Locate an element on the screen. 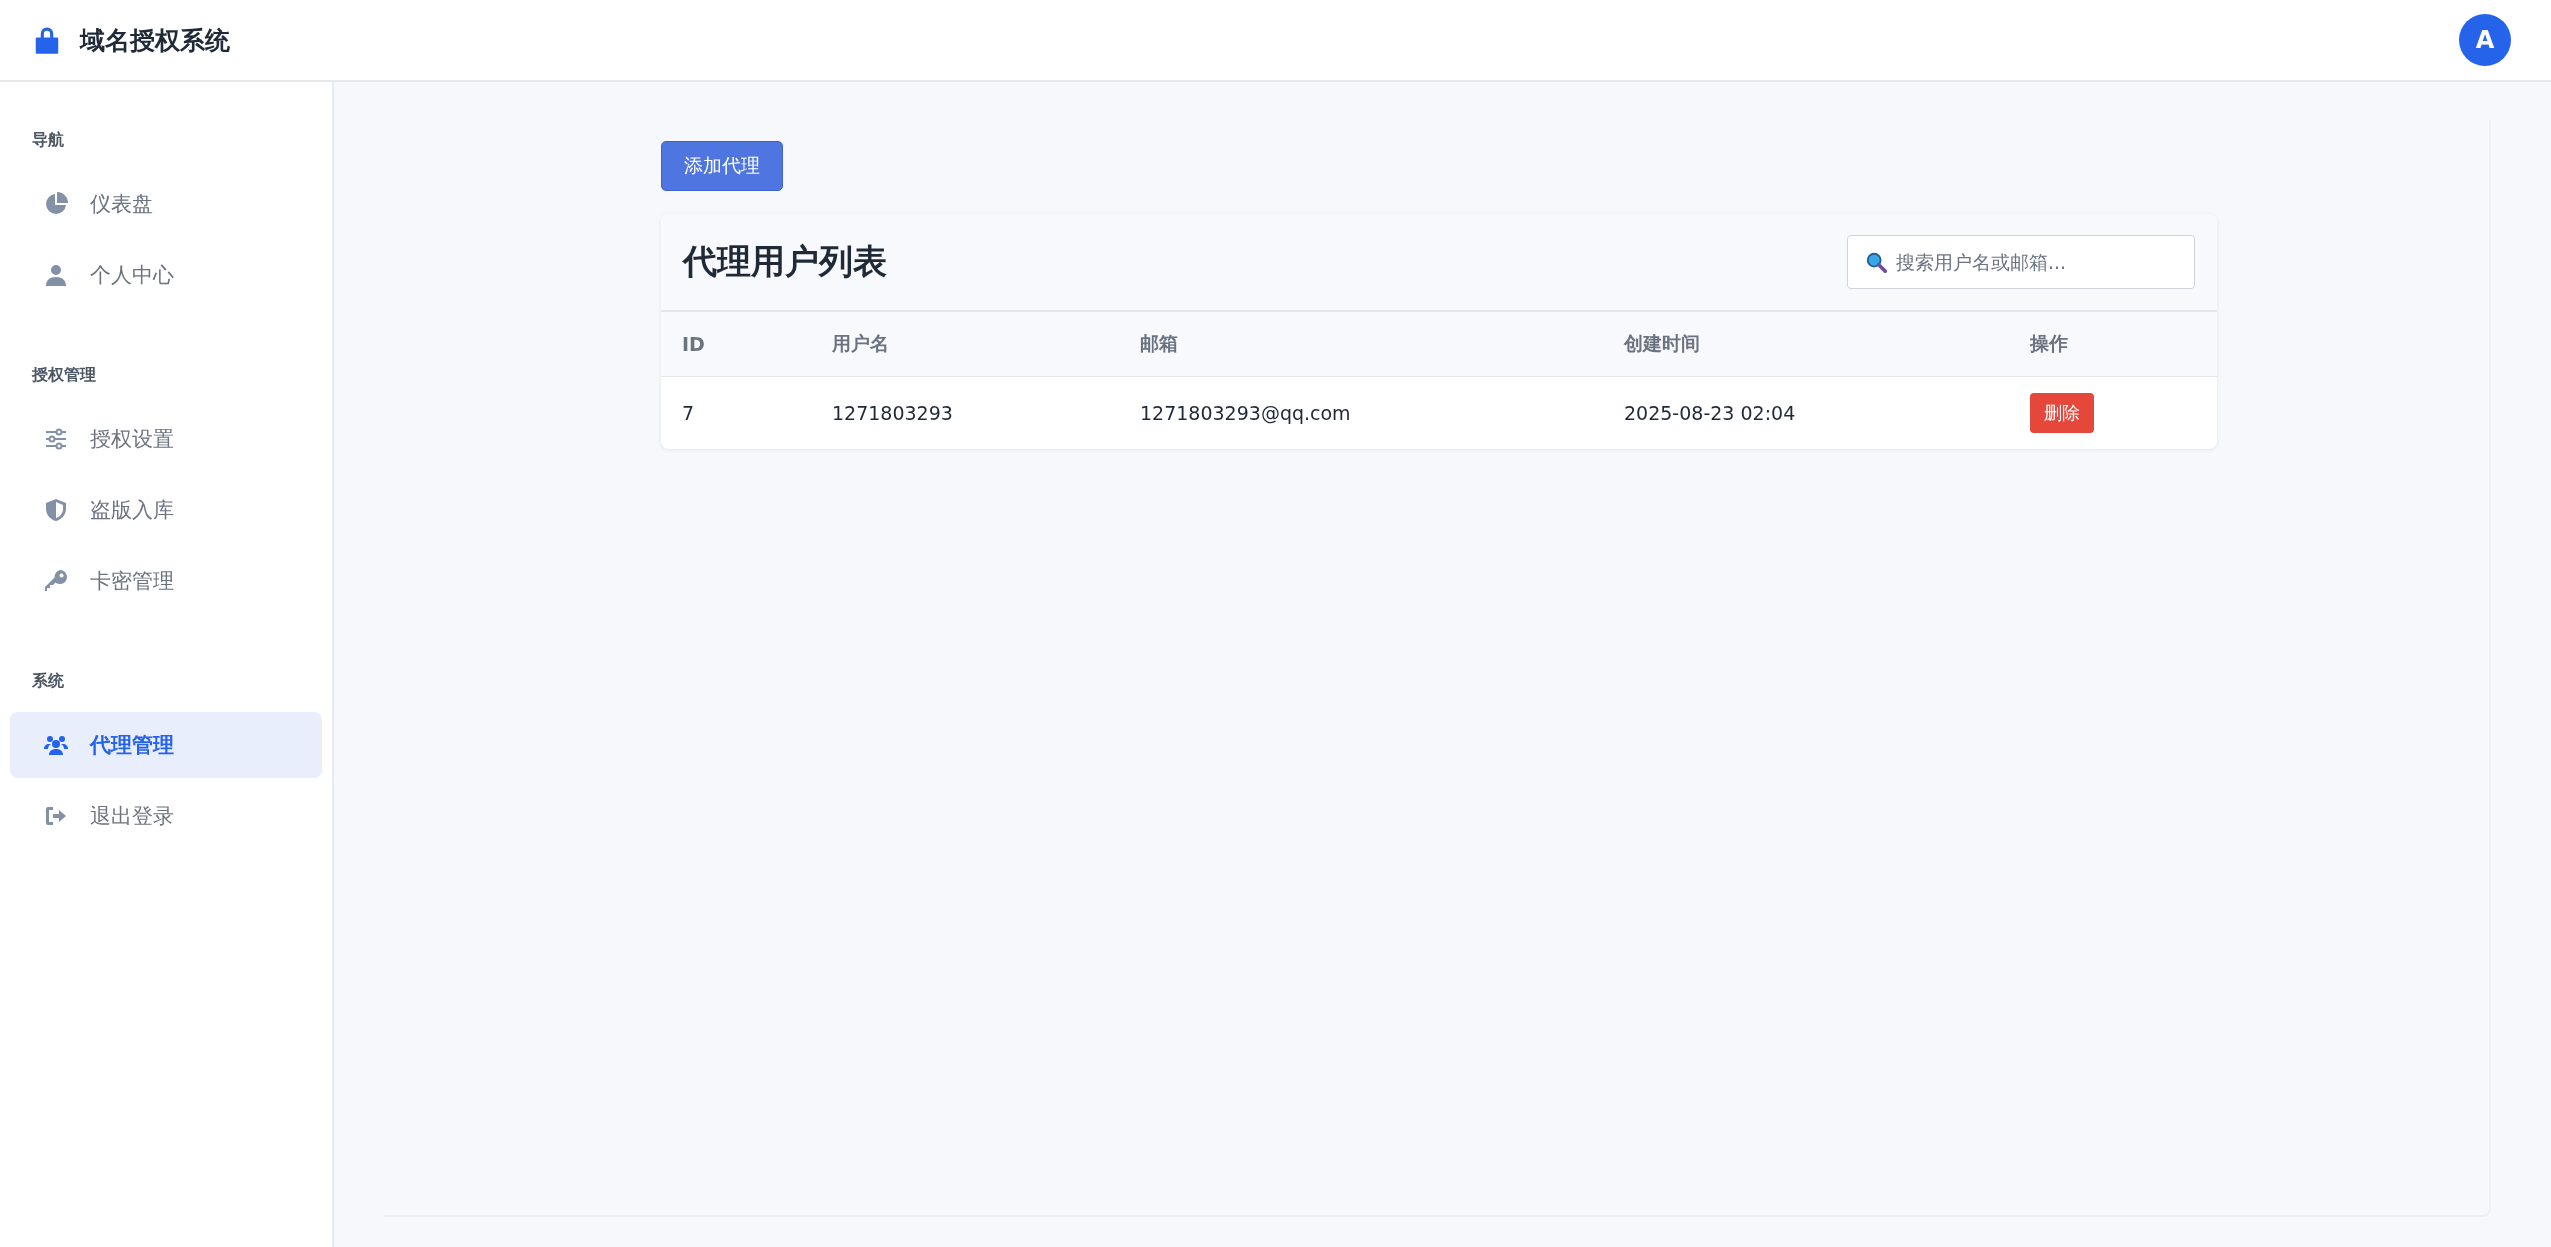 This screenshot has width=2551, height=1247. pie-icon is located at coordinates (56, 204).